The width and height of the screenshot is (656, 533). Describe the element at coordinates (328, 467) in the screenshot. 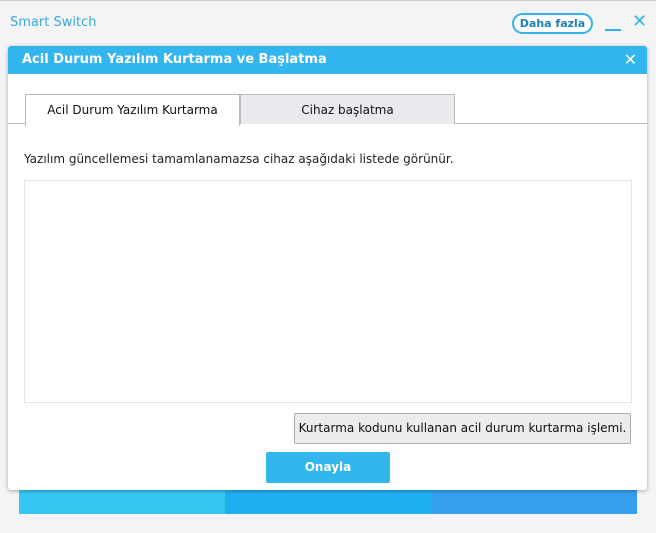

I see `confirm-button: Onayla` at that location.